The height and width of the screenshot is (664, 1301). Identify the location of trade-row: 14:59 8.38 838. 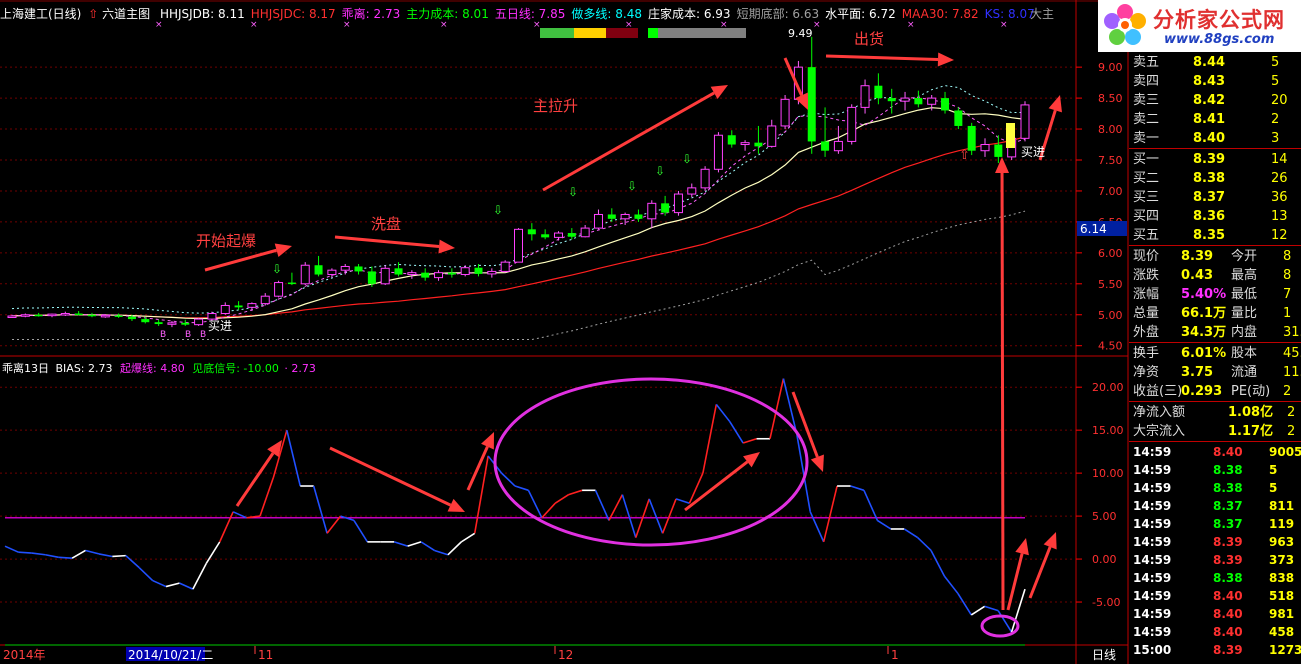
(1216, 578).